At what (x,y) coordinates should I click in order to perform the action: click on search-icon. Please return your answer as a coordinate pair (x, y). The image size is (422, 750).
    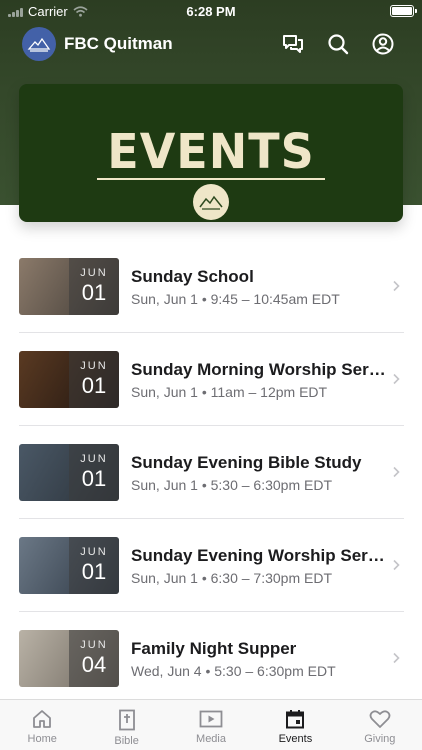
    Looking at the image, I should click on (338, 44).